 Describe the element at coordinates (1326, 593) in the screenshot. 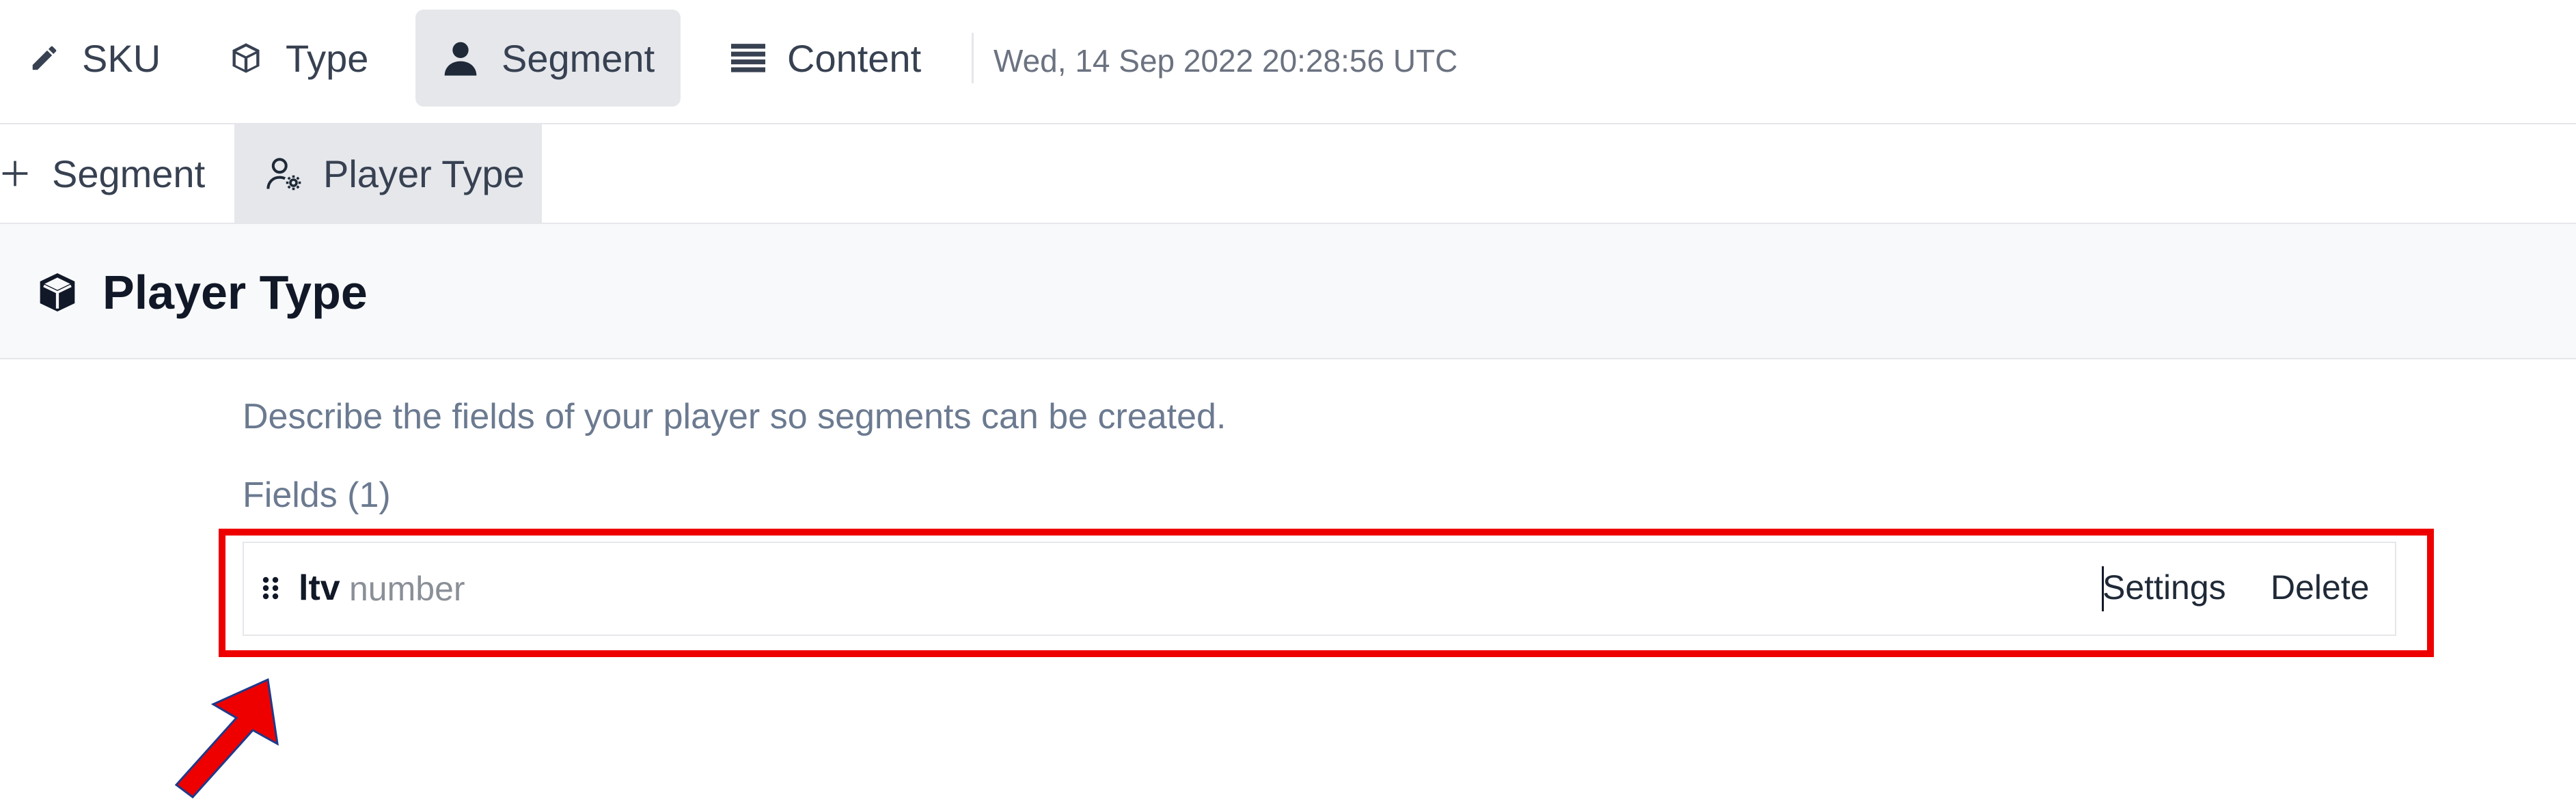

I see `highlight-box` at that location.